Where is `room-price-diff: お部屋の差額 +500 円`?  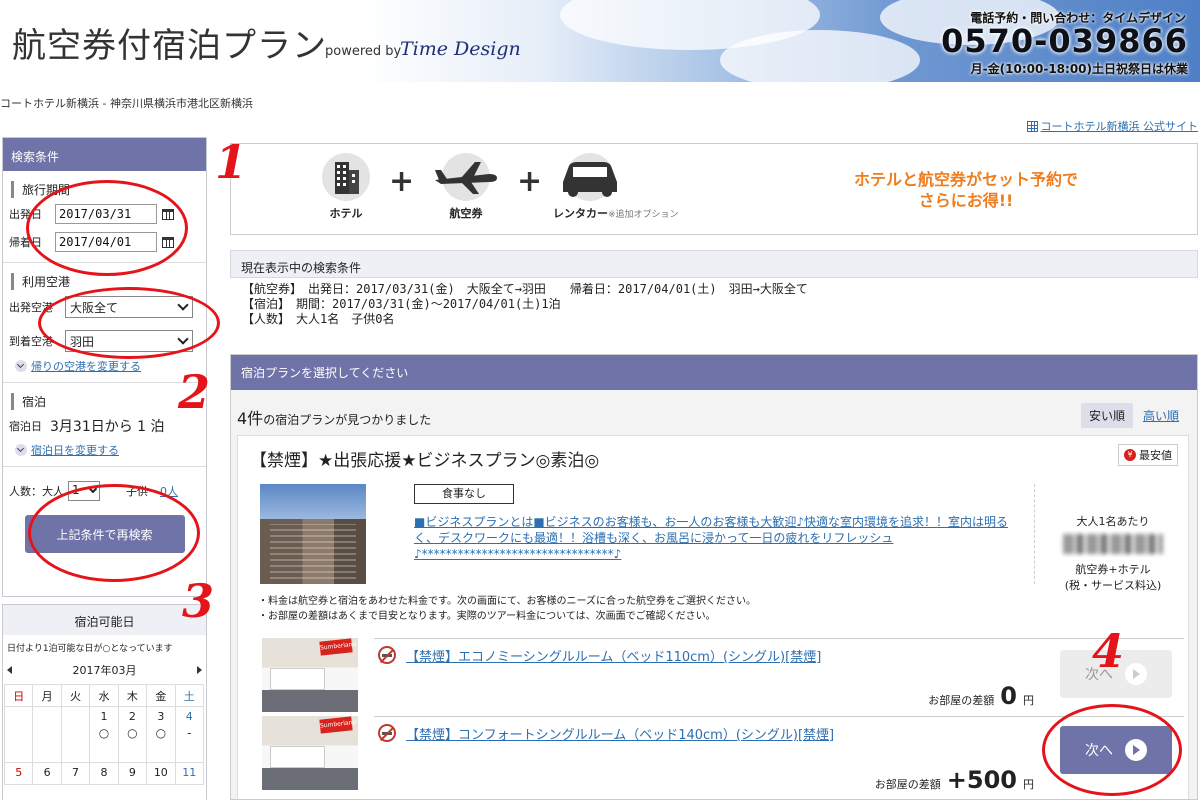
room-price-diff: お部屋の差額 +500 円 is located at coordinates (954, 780).